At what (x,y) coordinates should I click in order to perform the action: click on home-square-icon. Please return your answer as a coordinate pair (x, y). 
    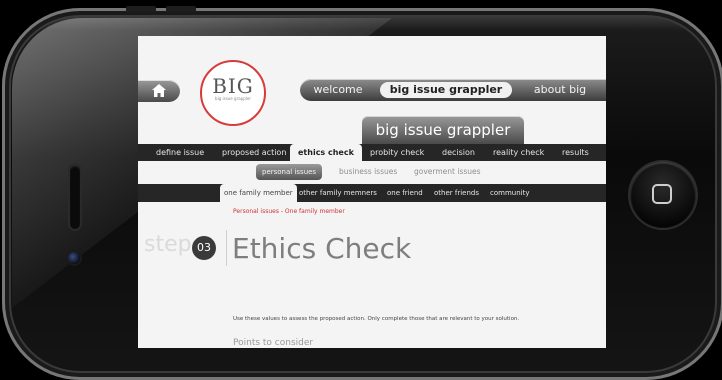
    Looking at the image, I should click on (662, 194).